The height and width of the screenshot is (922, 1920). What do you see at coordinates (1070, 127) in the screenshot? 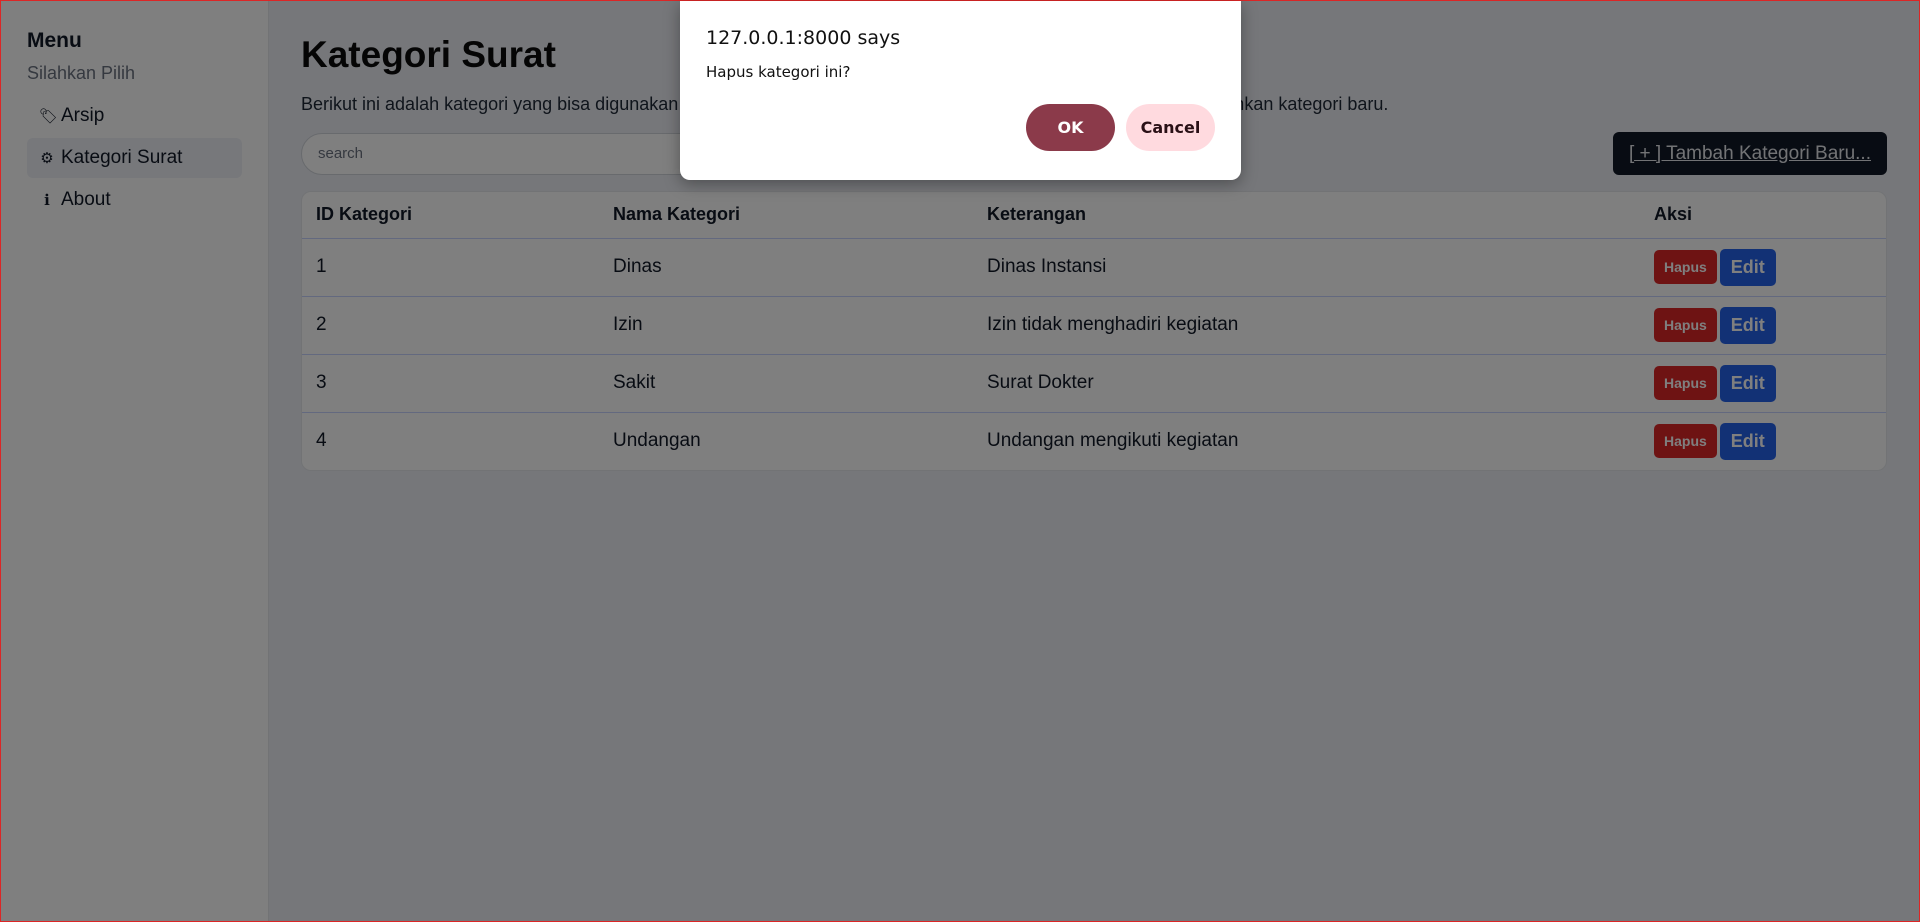
I see `ok-button: OK` at bounding box center [1070, 127].